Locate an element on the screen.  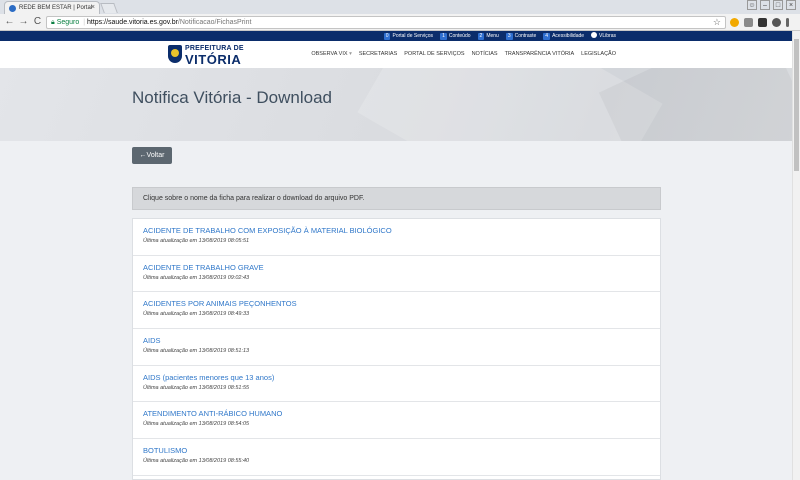
extension-download-icon is located at coordinates (748, 22).